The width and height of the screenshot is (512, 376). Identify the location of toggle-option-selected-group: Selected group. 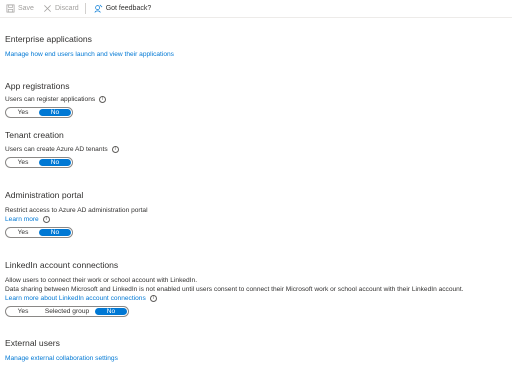
(67, 311).